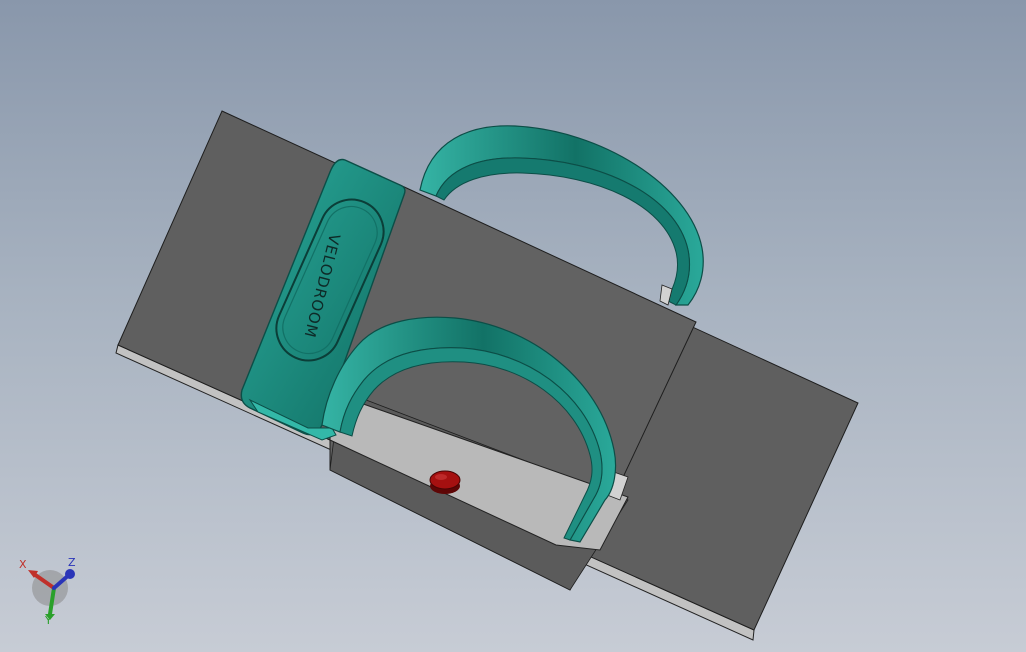 Image resolution: width=1026 pixels, height=652 pixels. What do you see at coordinates (48, 620) in the screenshot?
I see `y-axis-label: Y` at bounding box center [48, 620].